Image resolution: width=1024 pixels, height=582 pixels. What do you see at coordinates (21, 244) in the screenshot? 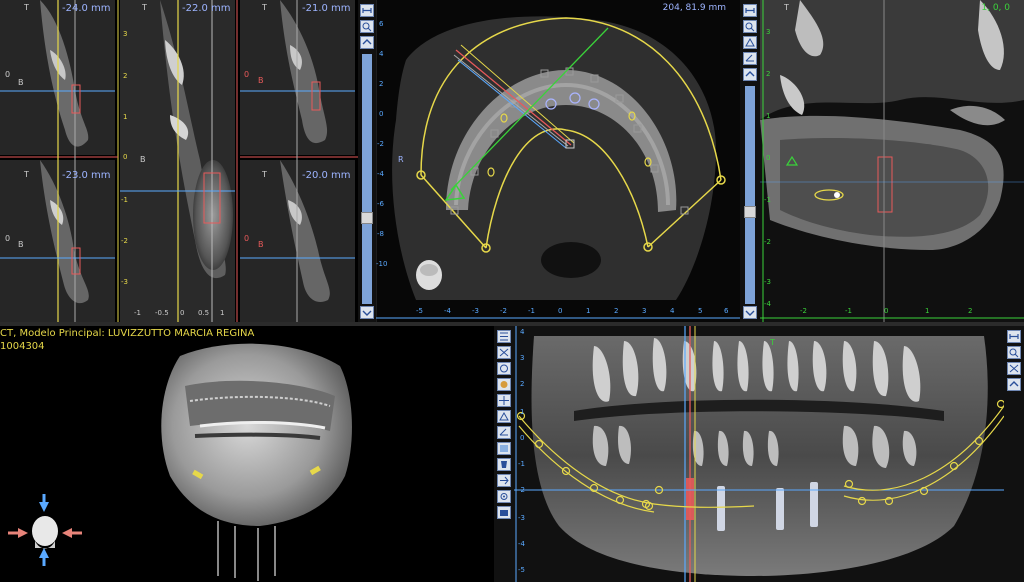
I see `bottom-marker-4: B` at bounding box center [21, 244].